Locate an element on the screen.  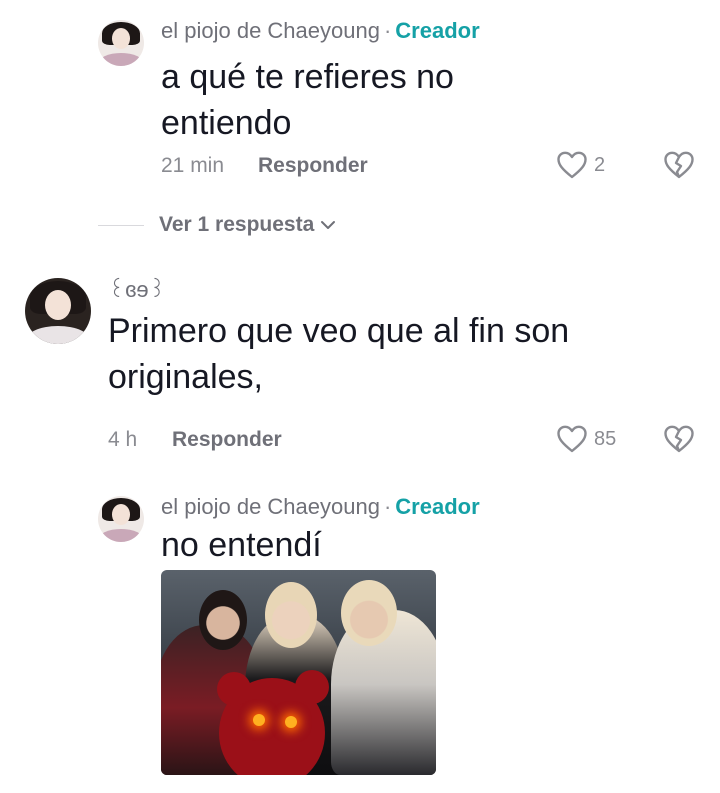
comment-text-line: originales, is located at coordinates (185, 377).